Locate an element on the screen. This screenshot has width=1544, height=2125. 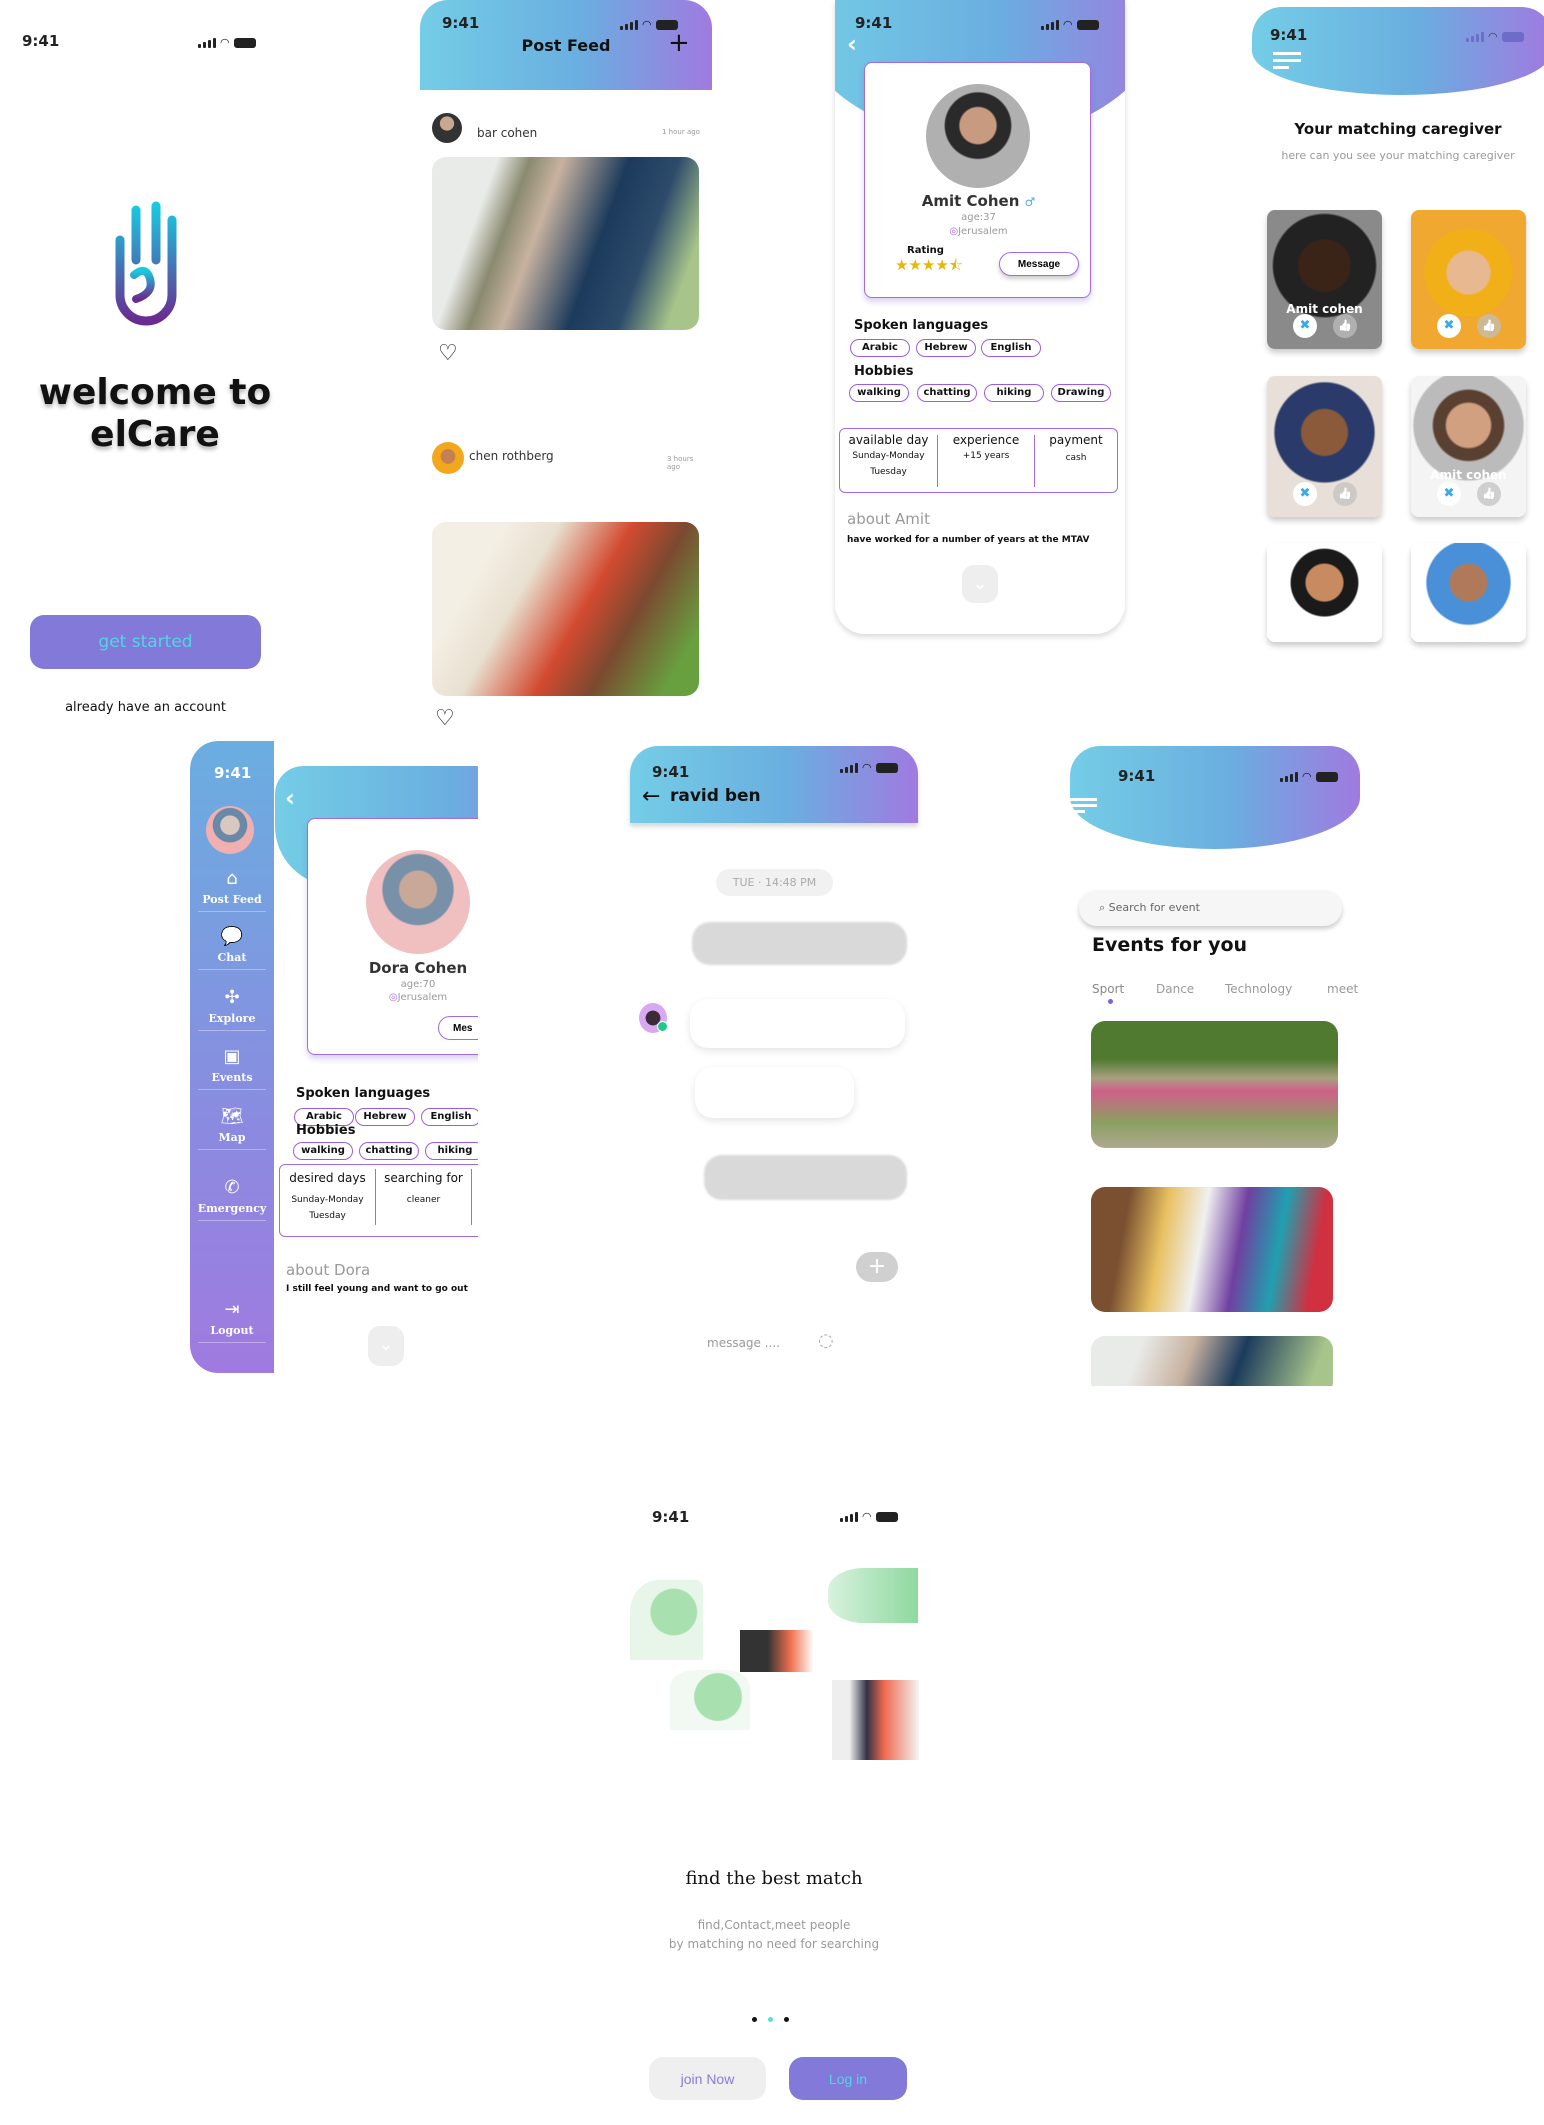
sidebar-item-explore: ✣ Explore is located at coordinates (232, 1009).